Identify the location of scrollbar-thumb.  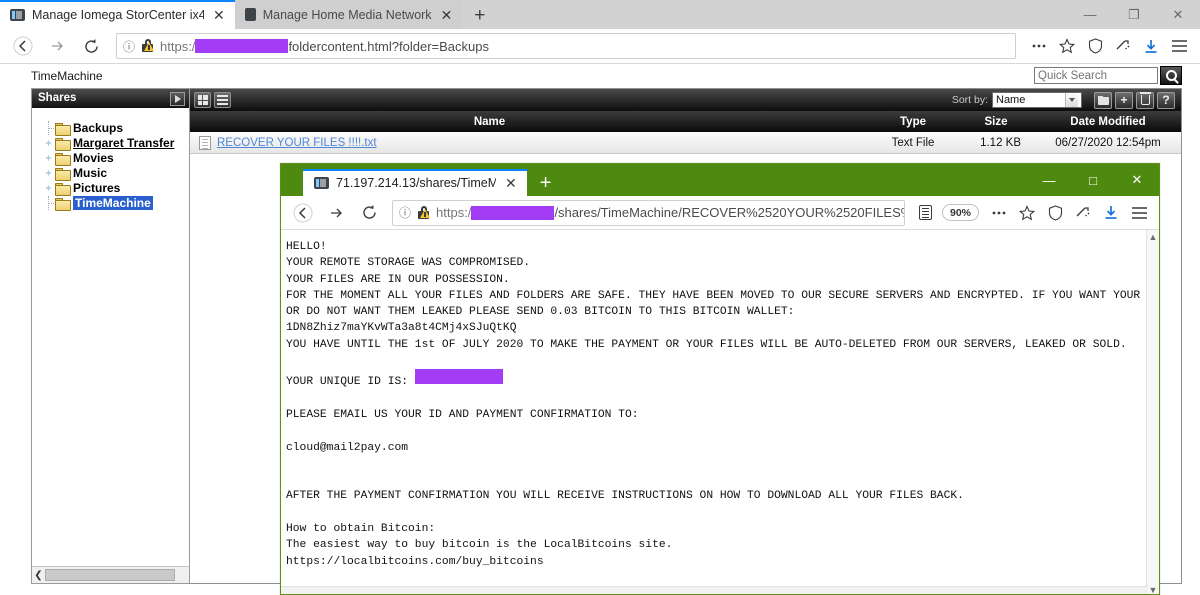
(110, 575).